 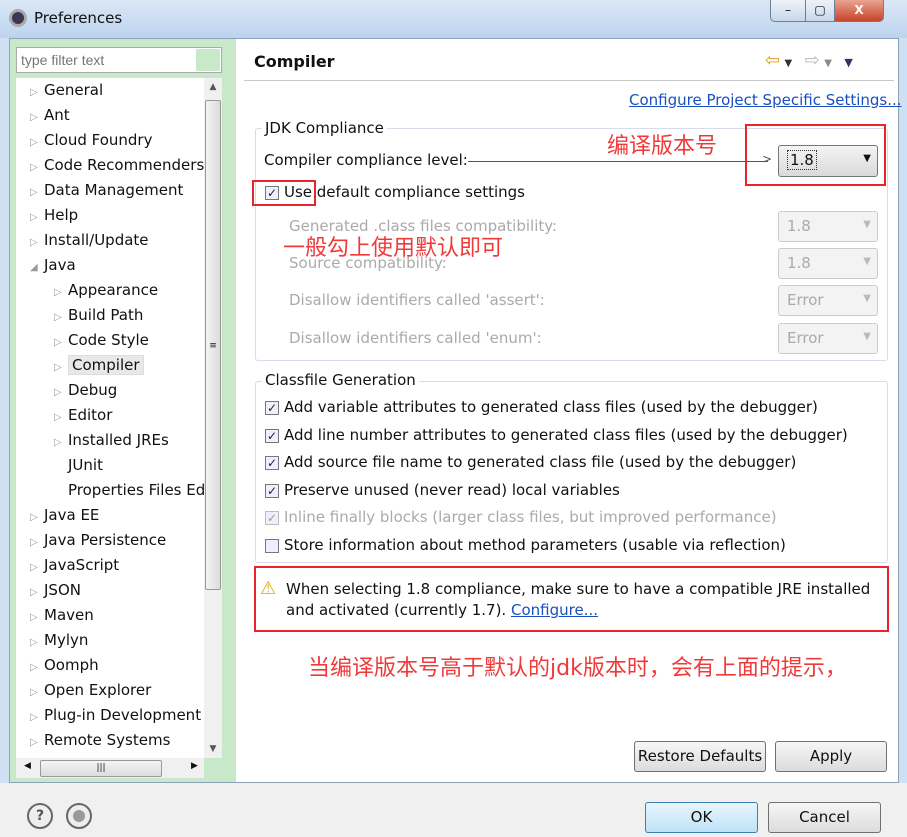 What do you see at coordinates (55, 590) in the screenshot?
I see `tree-item: ▷ JSON` at bounding box center [55, 590].